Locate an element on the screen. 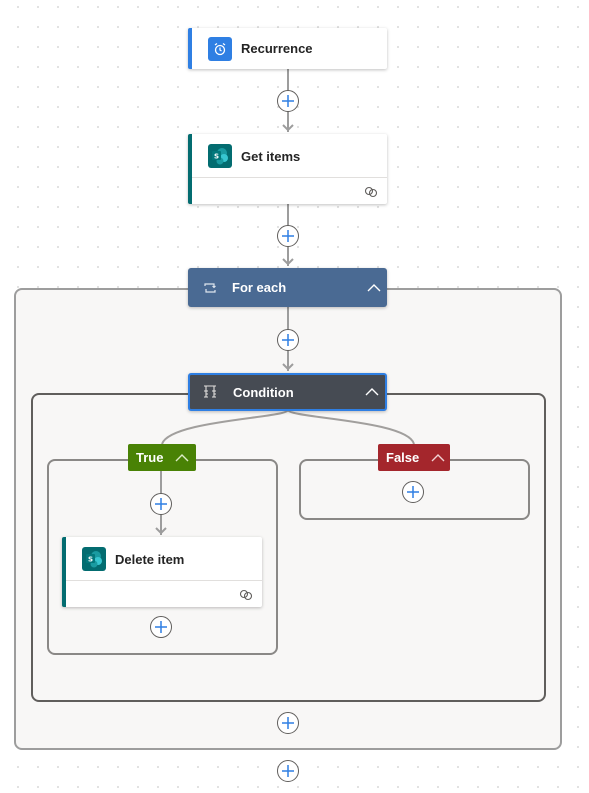  false-branch-badge: False is located at coordinates (414, 457).